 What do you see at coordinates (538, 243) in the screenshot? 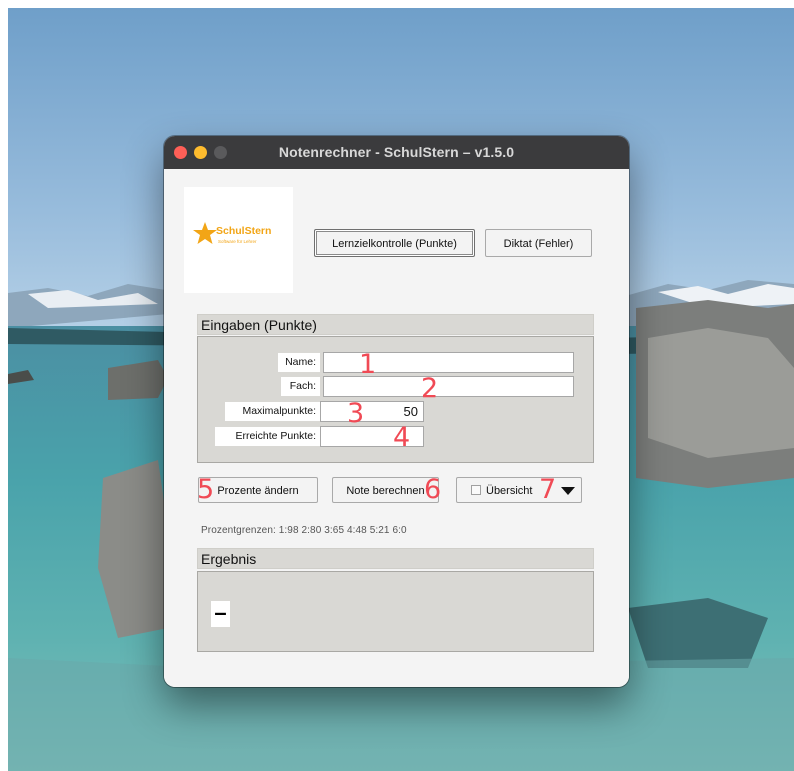
I see `diktat-button: Diktat (Fehler)` at bounding box center [538, 243].